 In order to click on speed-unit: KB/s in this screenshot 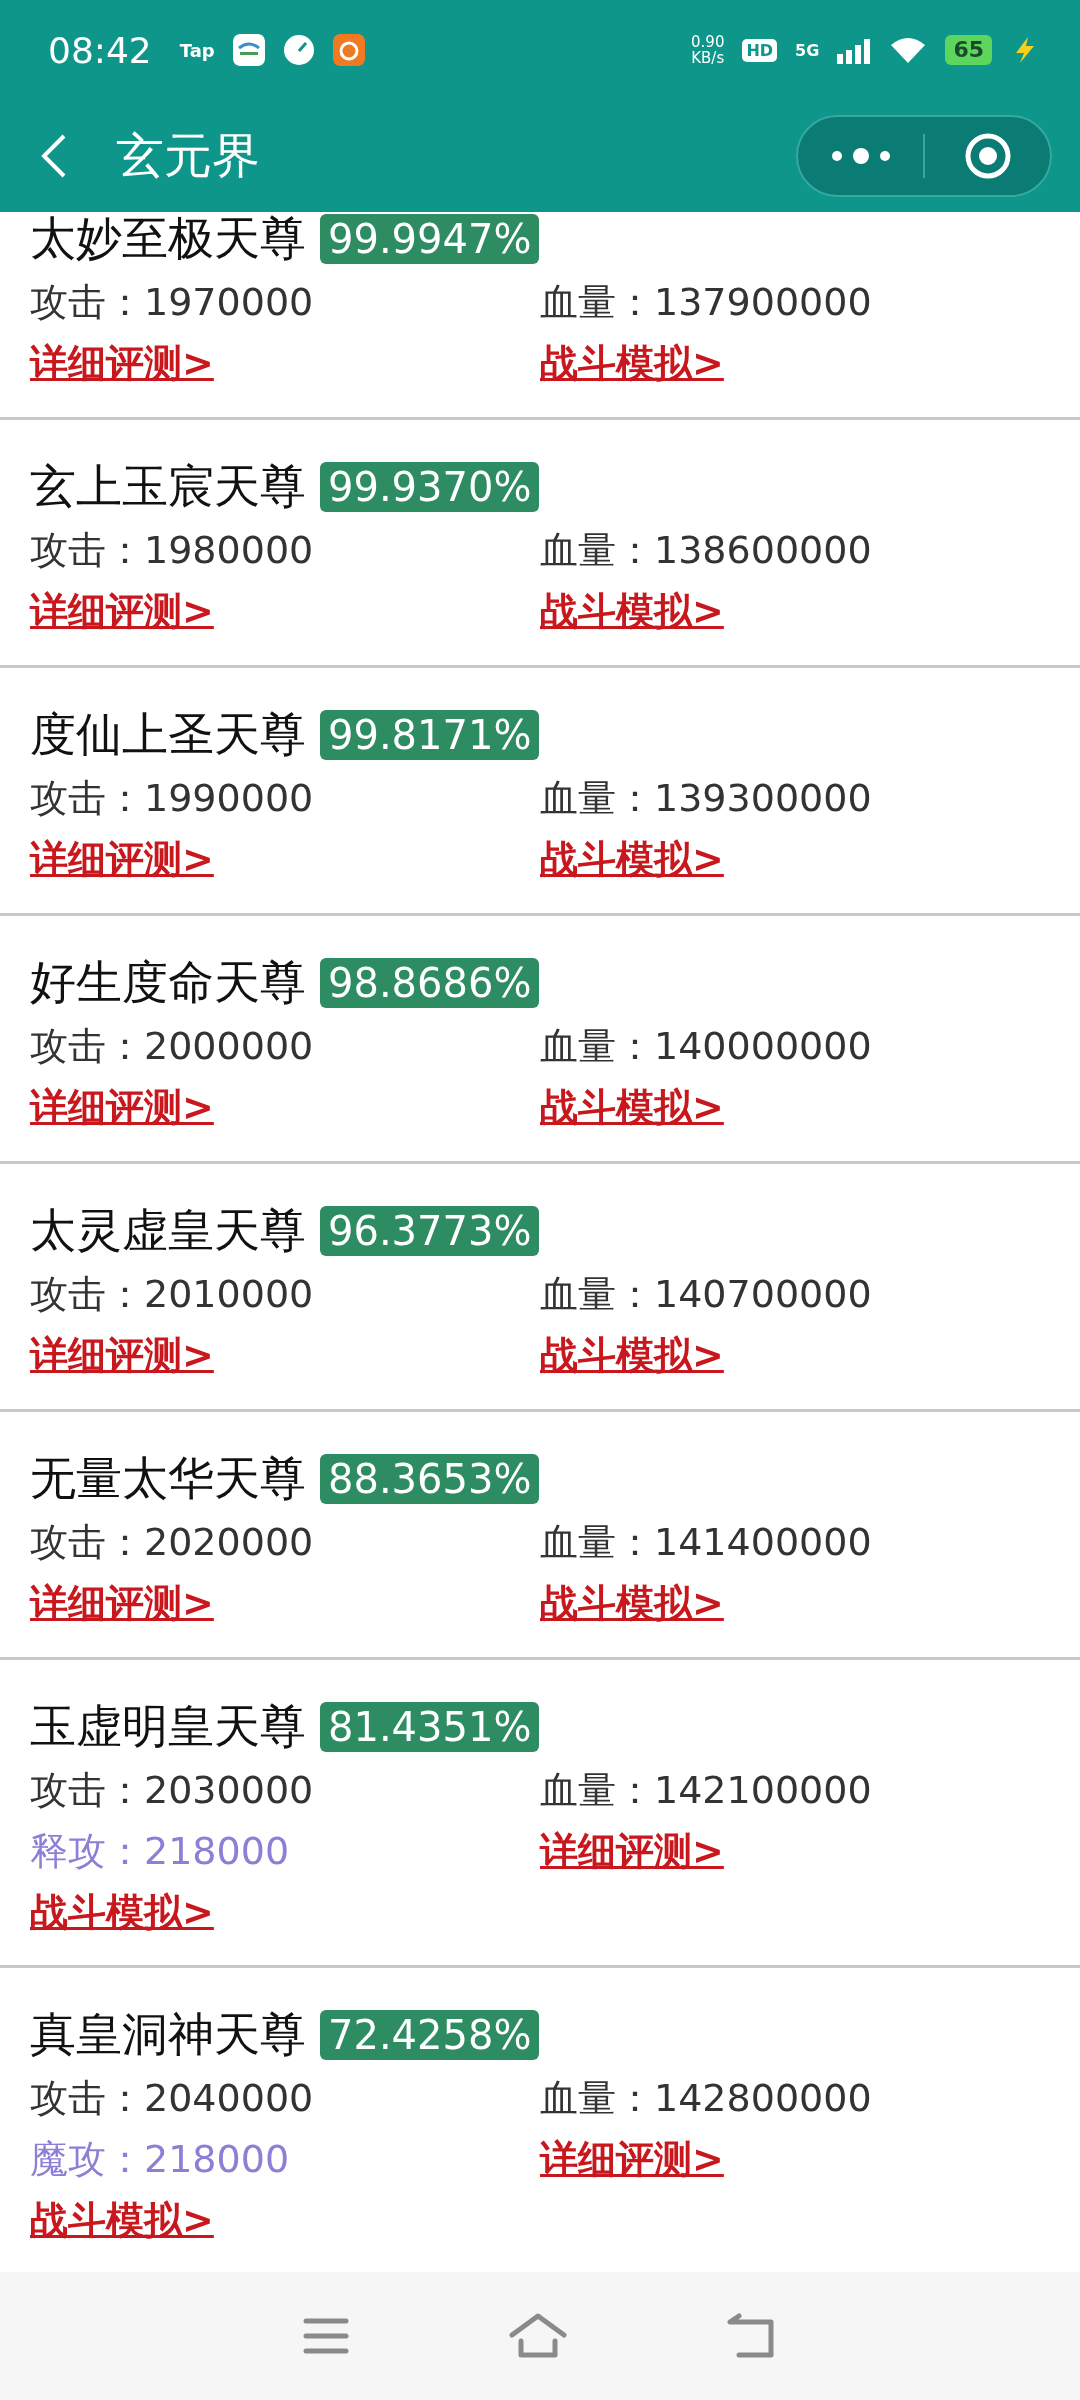, I will do `click(708, 58)`.